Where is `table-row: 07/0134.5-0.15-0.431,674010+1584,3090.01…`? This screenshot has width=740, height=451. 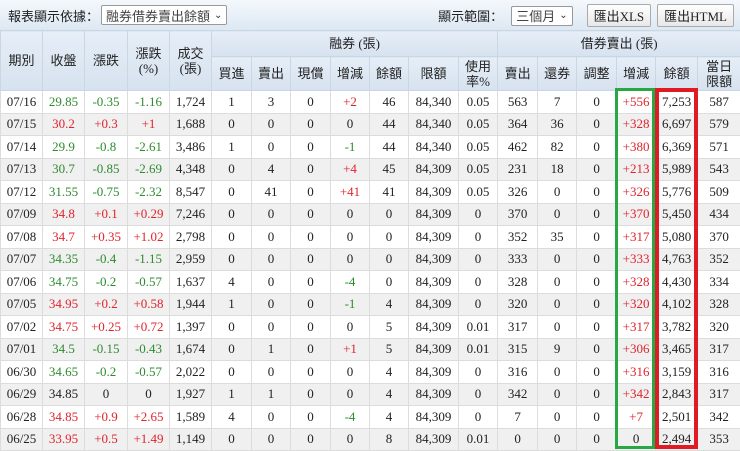
table-row: 07/0134.5-0.15-0.431,674010+1584,3090.01… is located at coordinates (370, 349).